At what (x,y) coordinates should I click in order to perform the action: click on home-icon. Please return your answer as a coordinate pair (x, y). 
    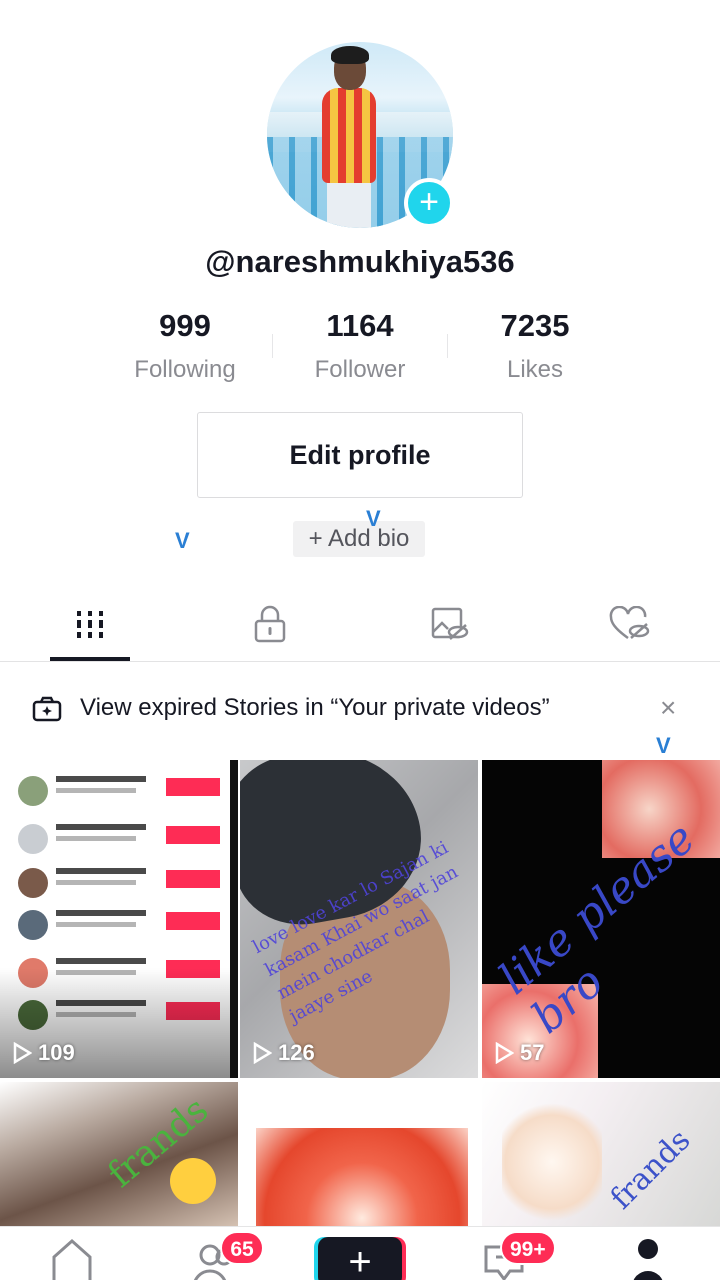
    Looking at the image, I should click on (72, 1253).